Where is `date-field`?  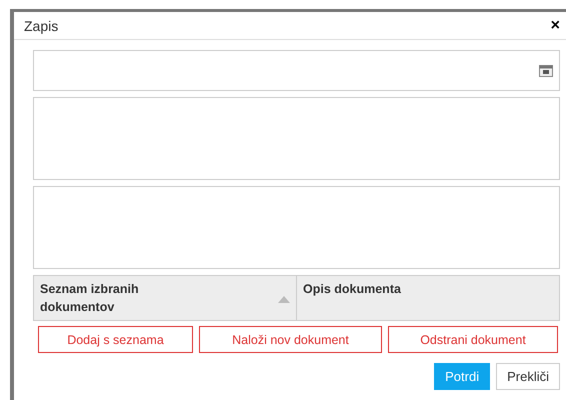 date-field is located at coordinates (296, 70).